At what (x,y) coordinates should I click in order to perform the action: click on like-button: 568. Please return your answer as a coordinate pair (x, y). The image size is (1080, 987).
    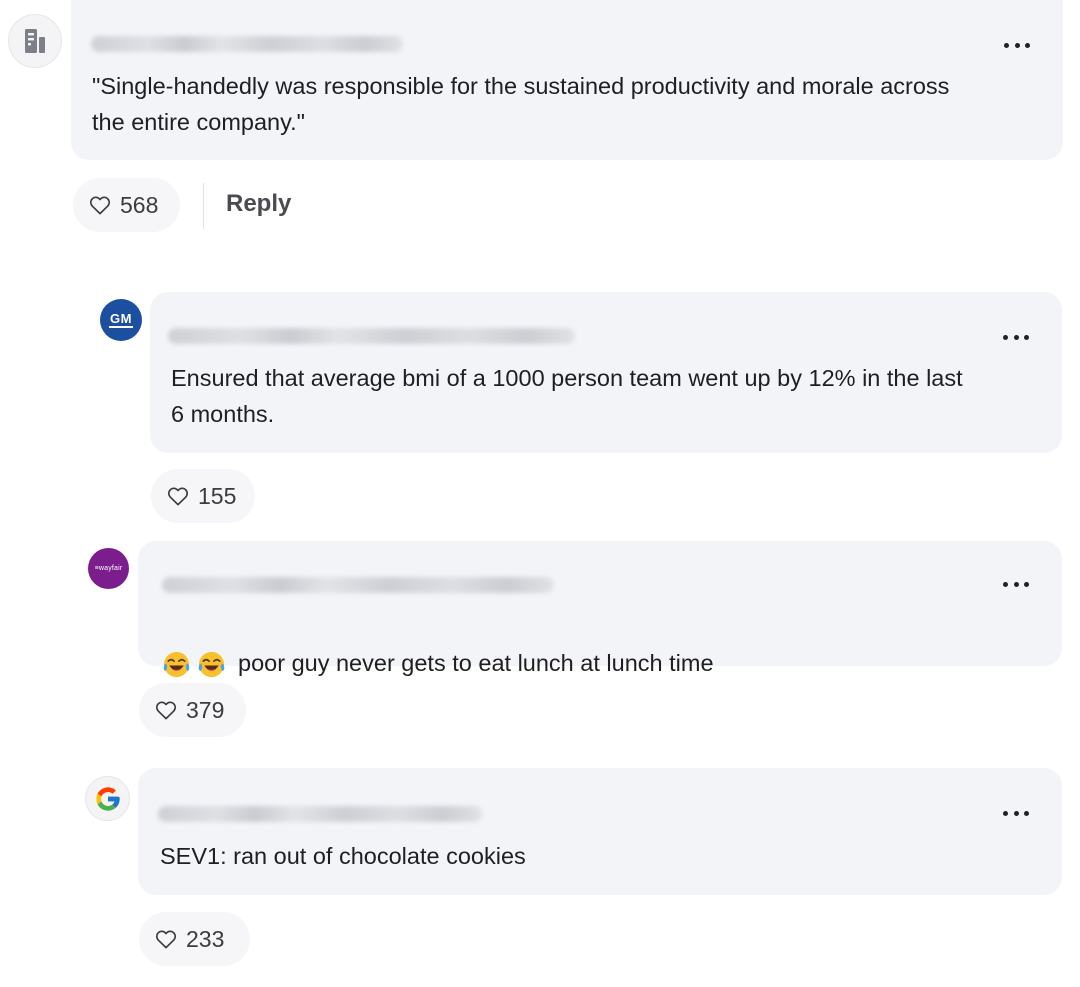
    Looking at the image, I should click on (126, 205).